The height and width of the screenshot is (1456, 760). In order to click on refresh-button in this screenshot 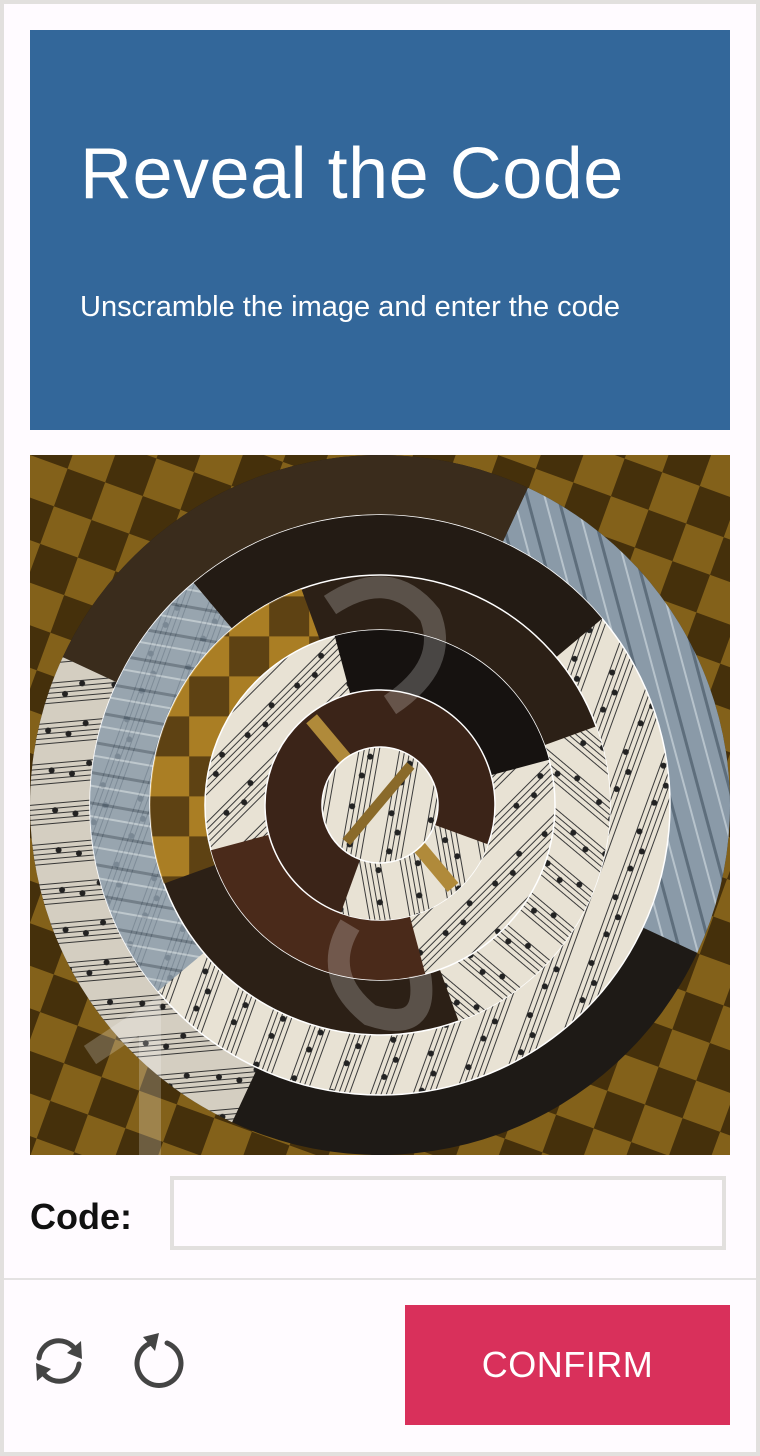, I will do `click(59, 1361)`.